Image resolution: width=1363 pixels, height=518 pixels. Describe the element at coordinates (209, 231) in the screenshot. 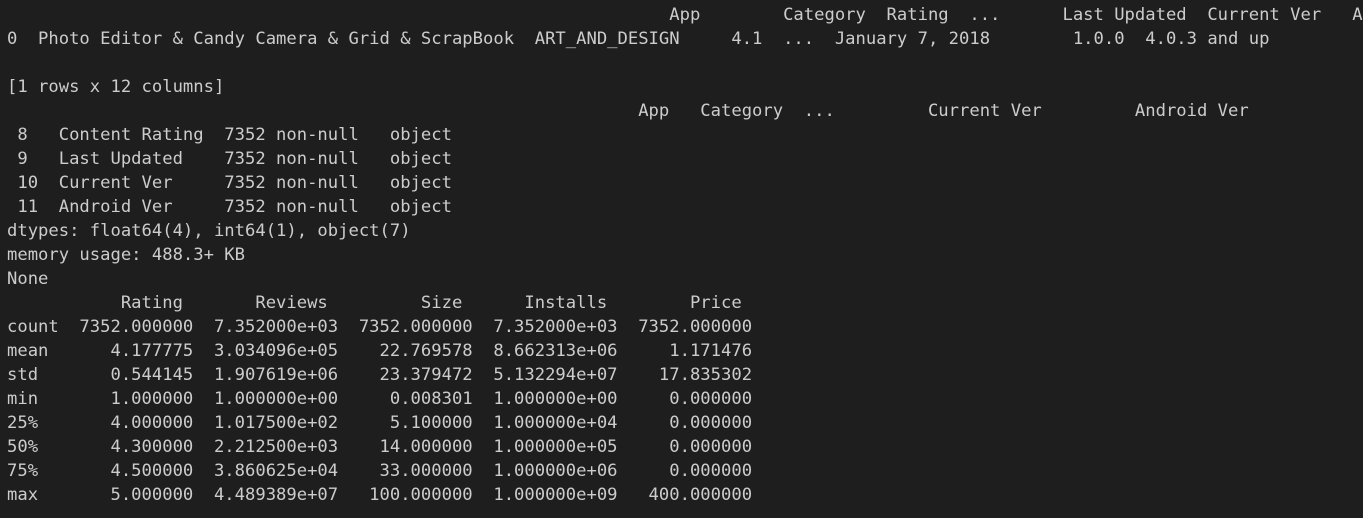

I see `output-line: dtypes: float64(4), int64(1), object(7)` at that location.